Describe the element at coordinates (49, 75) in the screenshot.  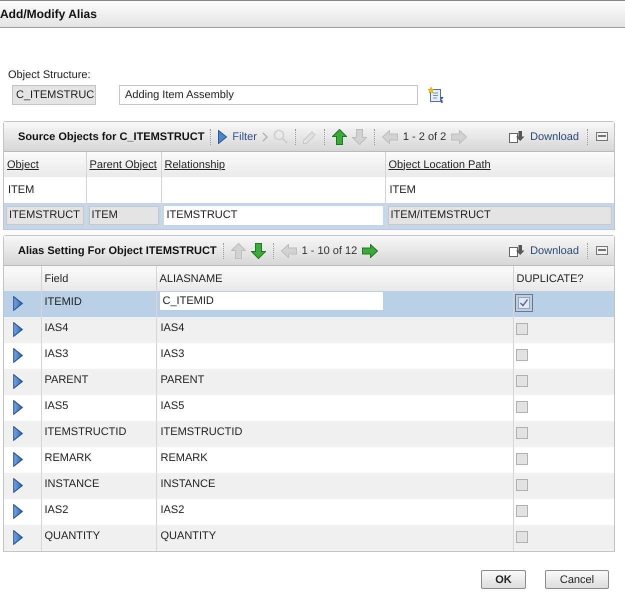
I see `field-label: Object Structure:` at that location.